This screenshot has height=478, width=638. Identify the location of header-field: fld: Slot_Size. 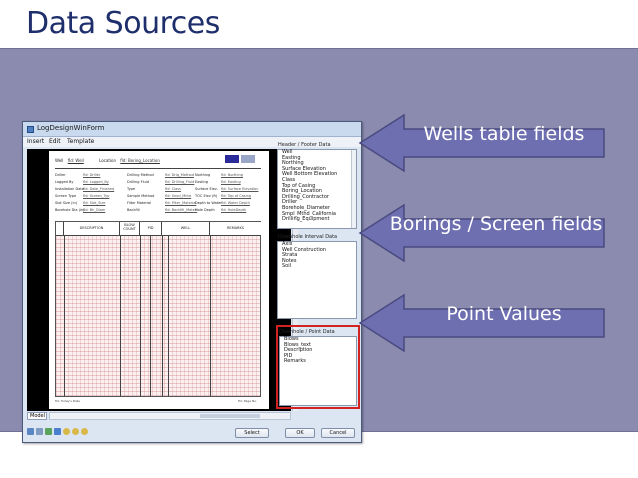
(94, 203).